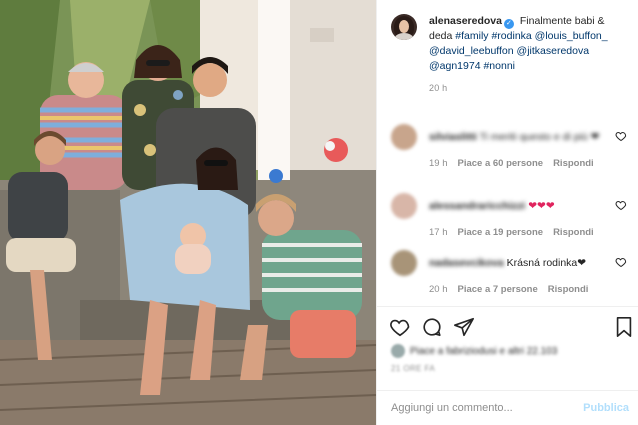  I want to click on heart-icon, so click(400, 327).